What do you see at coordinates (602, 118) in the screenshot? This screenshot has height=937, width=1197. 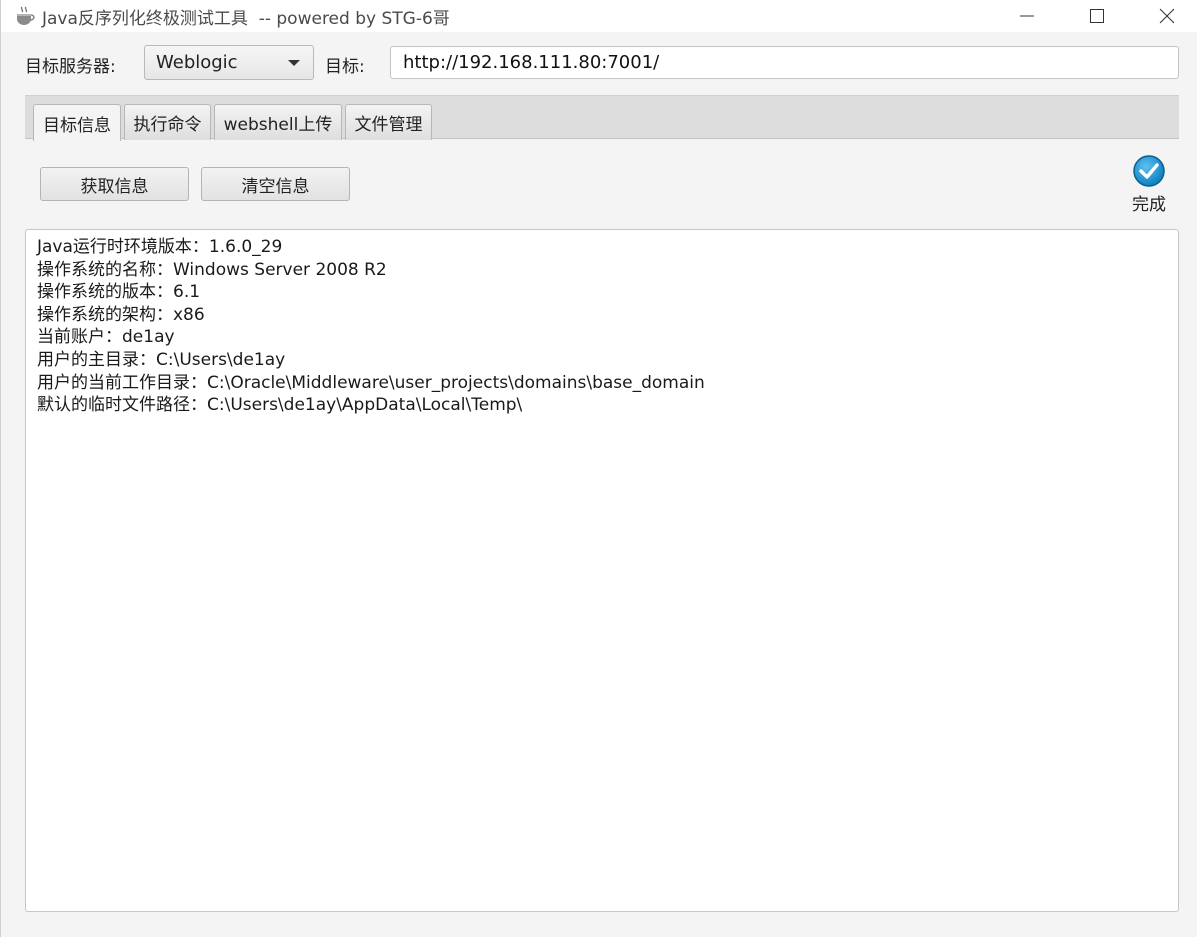 I see `tab-bar: 目标信息 执行命令 webshell上传 文件管理` at bounding box center [602, 118].